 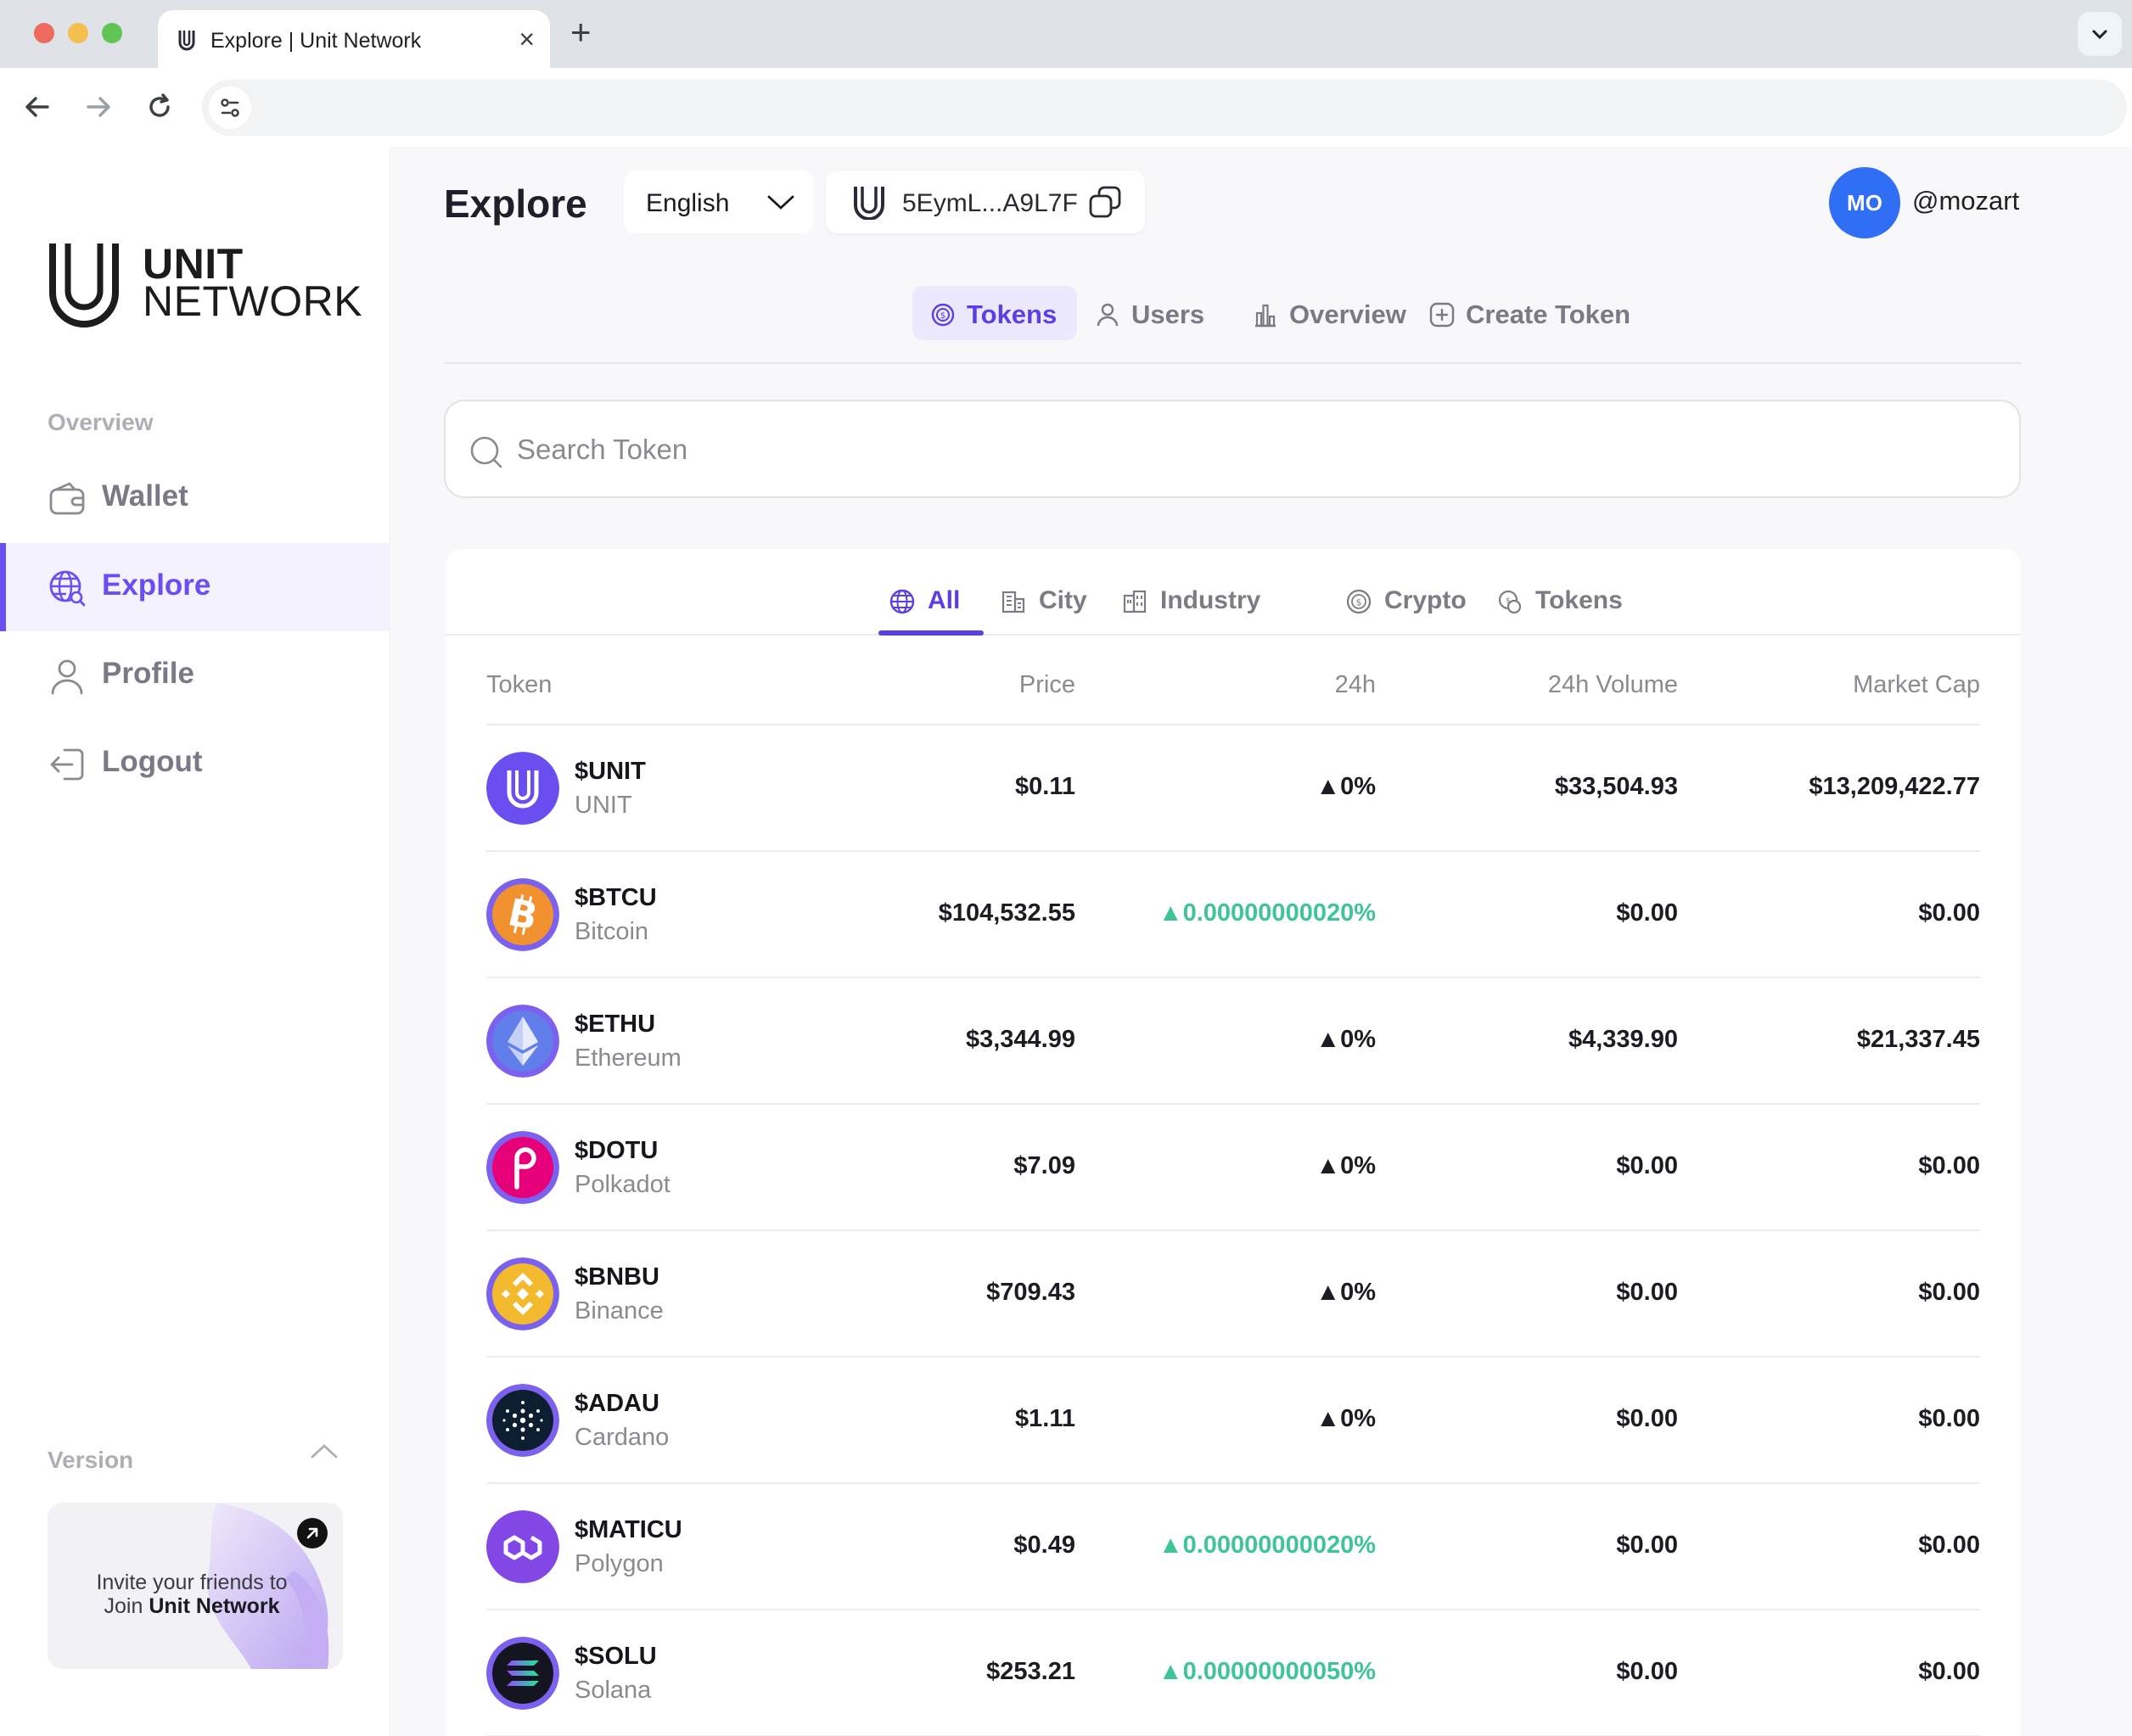 I want to click on invite-card: Invite your friends to Join Unit Network, so click(x=195, y=1586).